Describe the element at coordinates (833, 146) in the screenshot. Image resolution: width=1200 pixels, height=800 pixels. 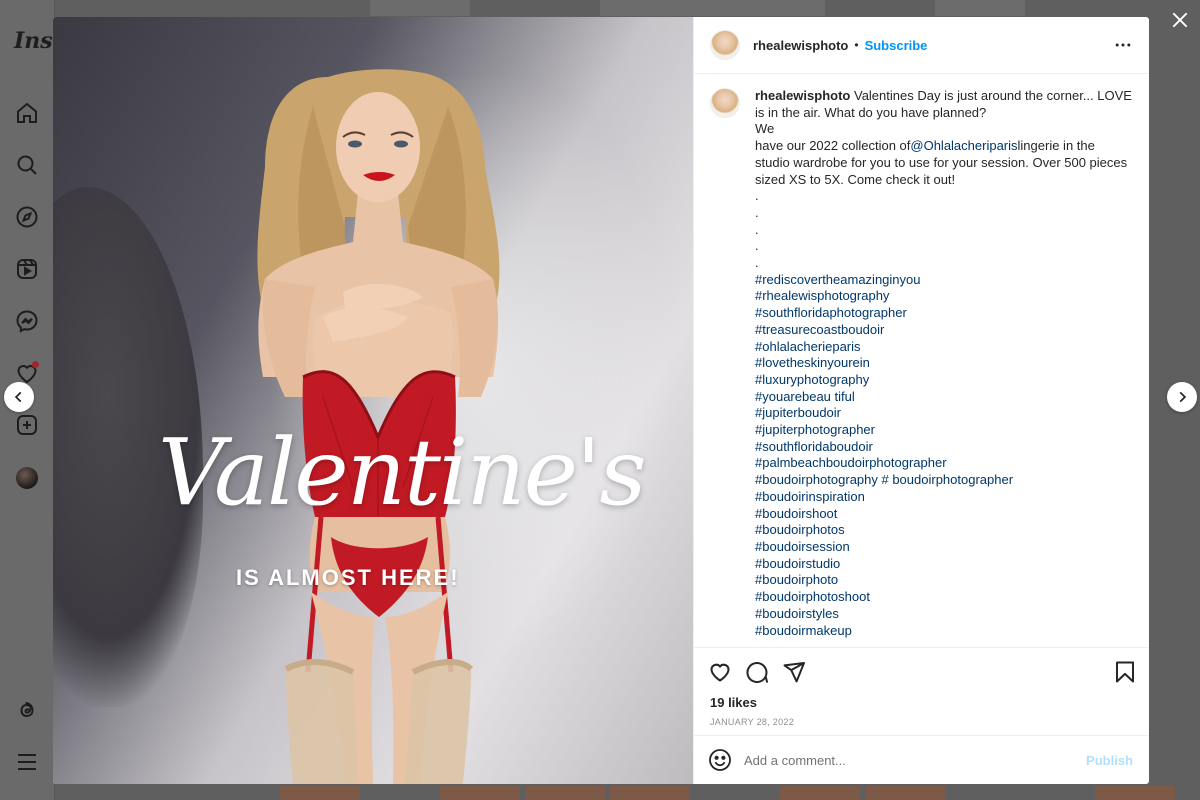
I see `caption-text-line3-before: have our 2022 collection of` at that location.